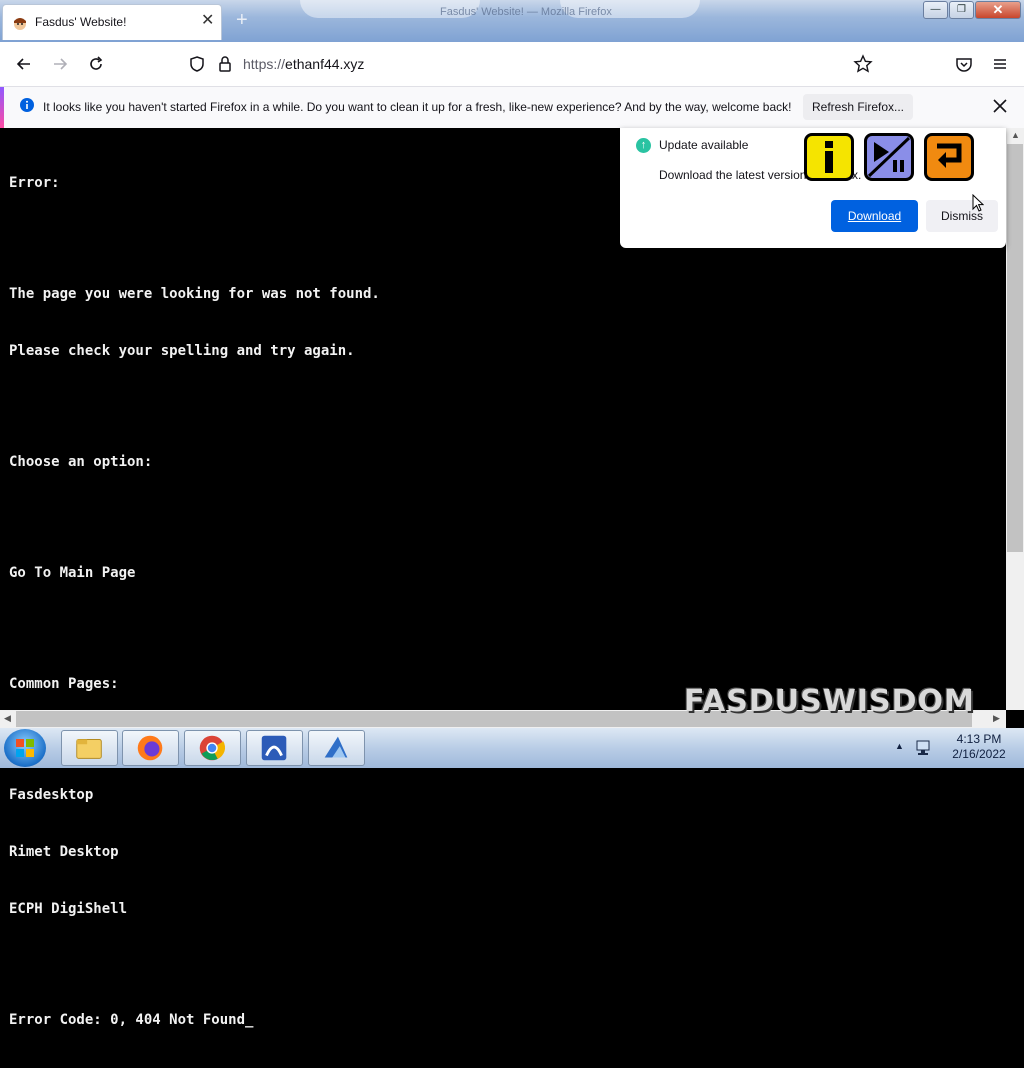  What do you see at coordinates (863, 64) in the screenshot?
I see `bookmark-star-icon` at bounding box center [863, 64].